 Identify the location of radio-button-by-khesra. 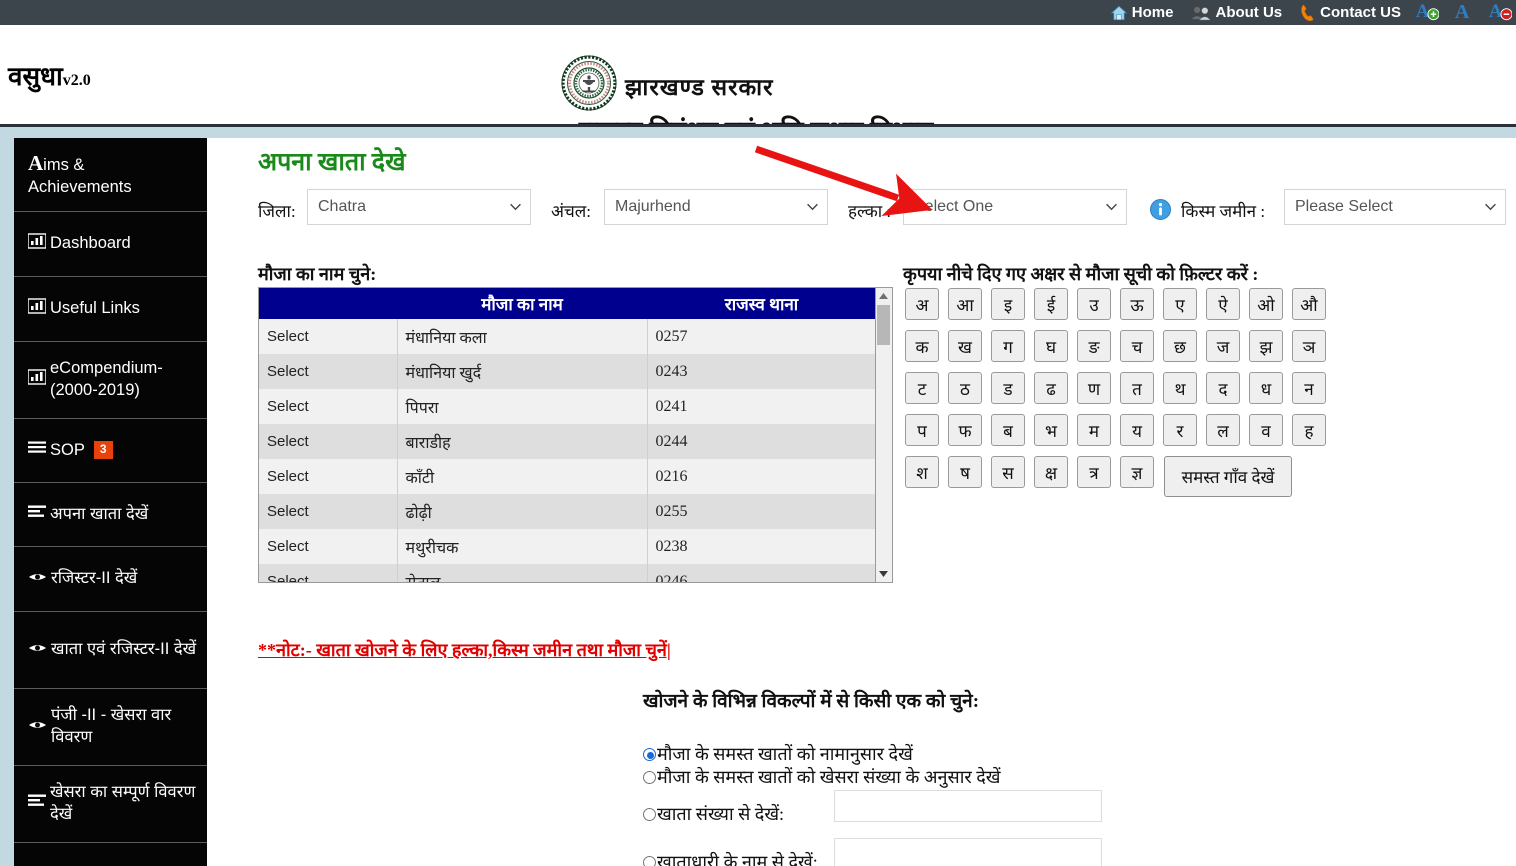
(649, 777).